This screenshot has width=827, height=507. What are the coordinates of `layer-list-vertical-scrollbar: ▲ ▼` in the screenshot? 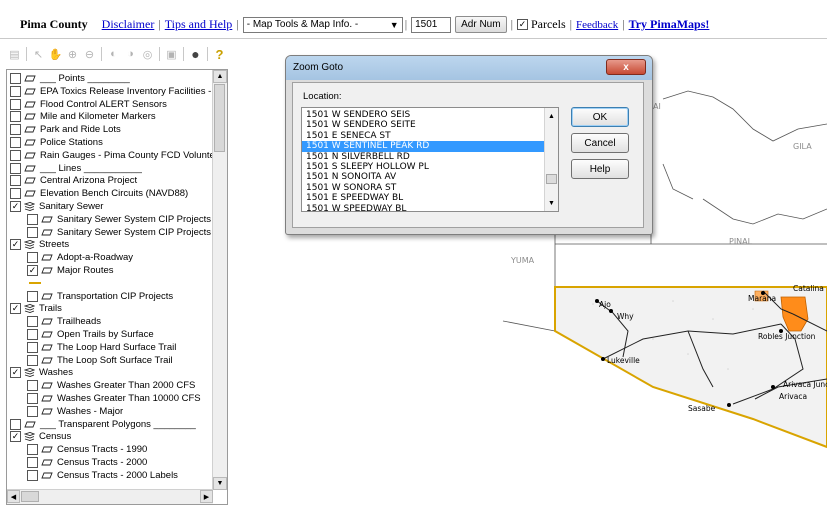 It's located at (219, 280).